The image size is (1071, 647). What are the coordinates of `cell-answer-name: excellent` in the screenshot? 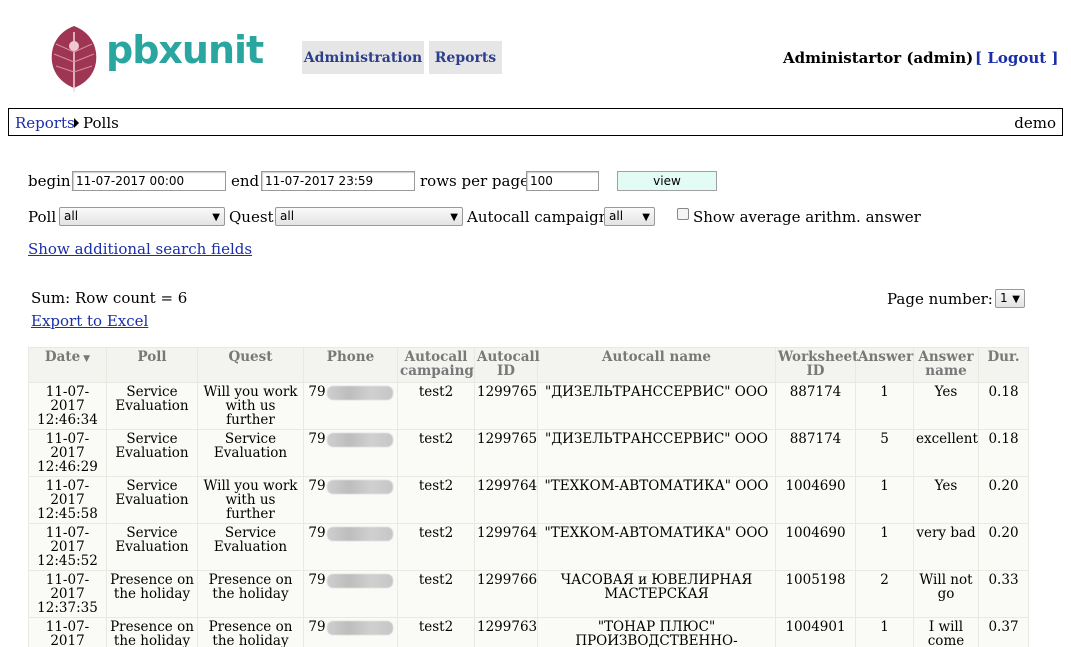 It's located at (946, 453).